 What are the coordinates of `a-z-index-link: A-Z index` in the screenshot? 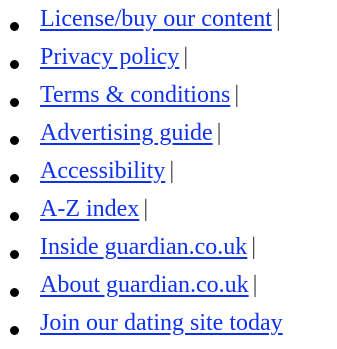 It's located at (89, 209).